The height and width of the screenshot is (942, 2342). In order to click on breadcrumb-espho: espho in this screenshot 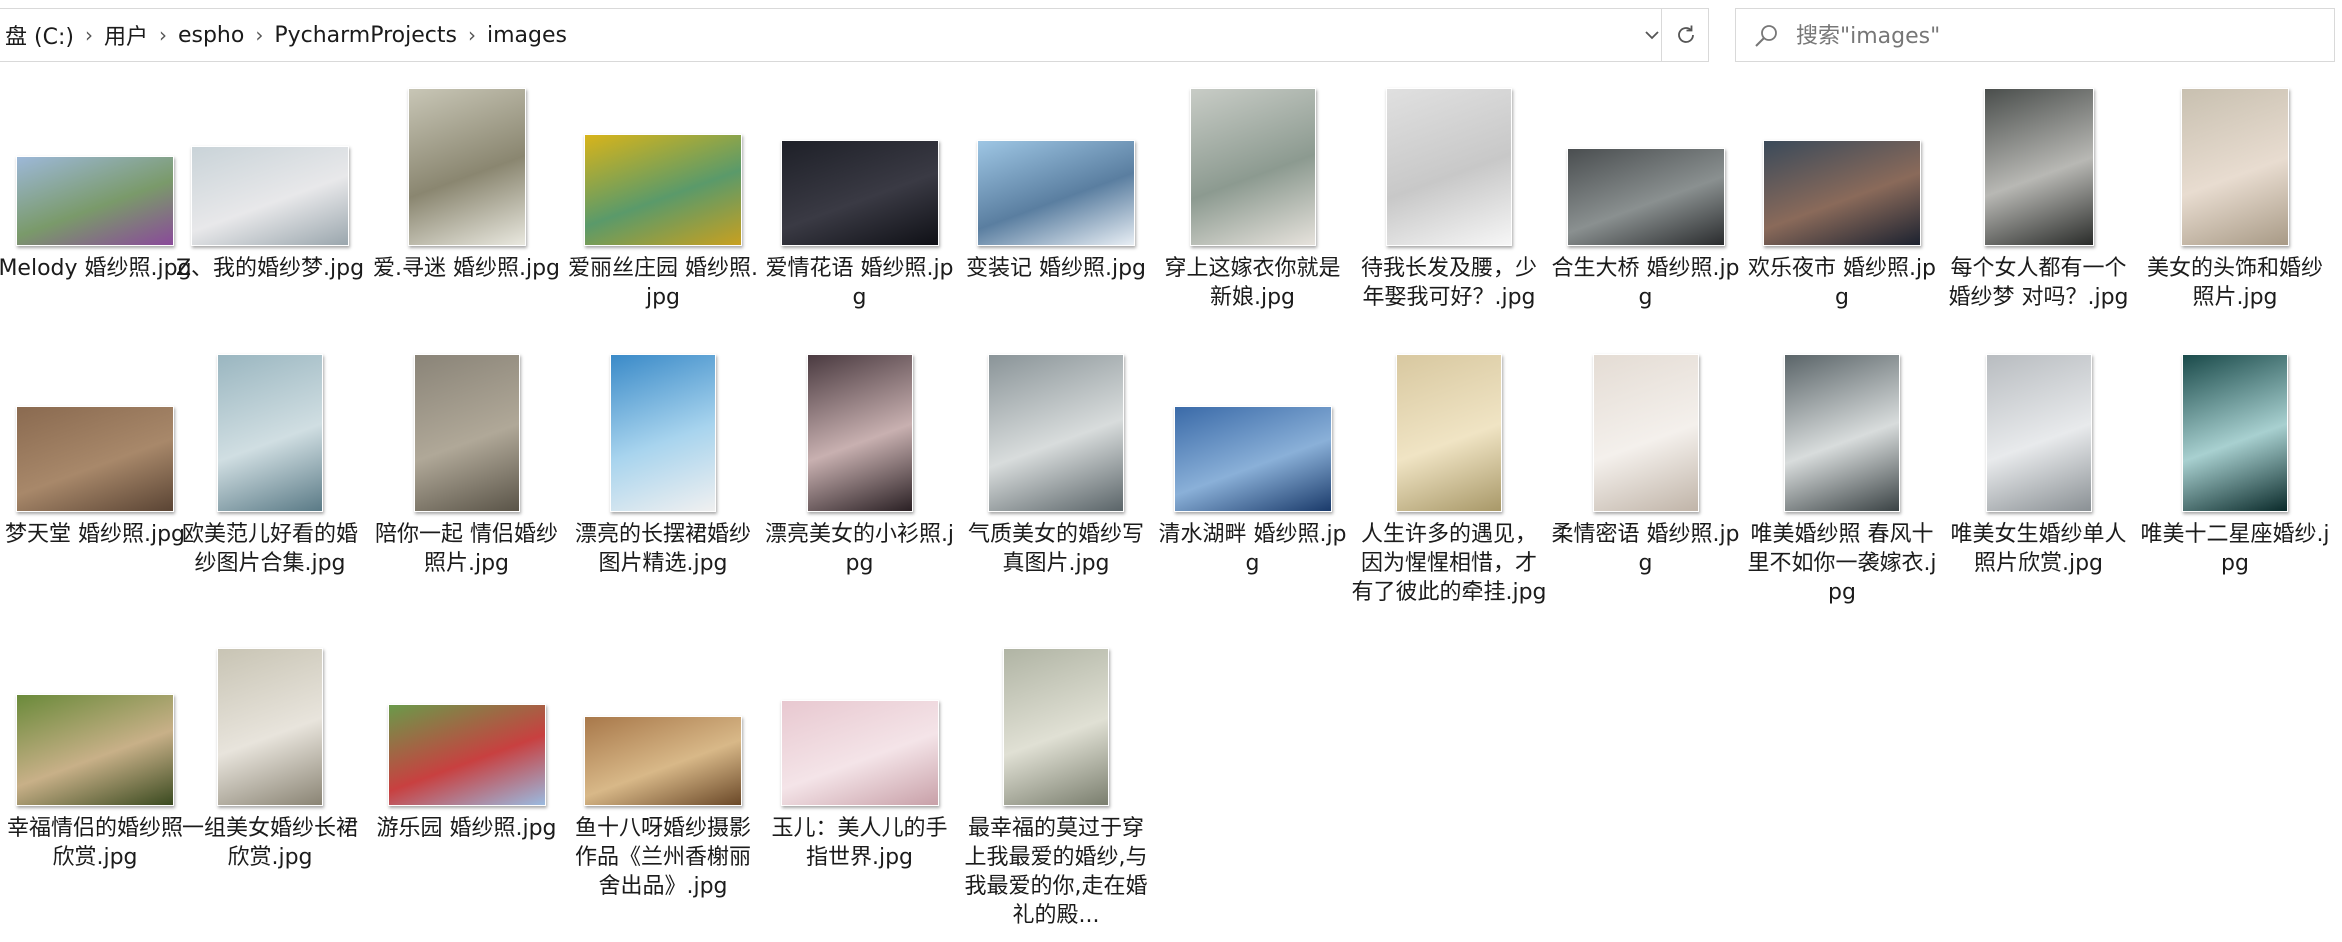, I will do `click(211, 35)`.